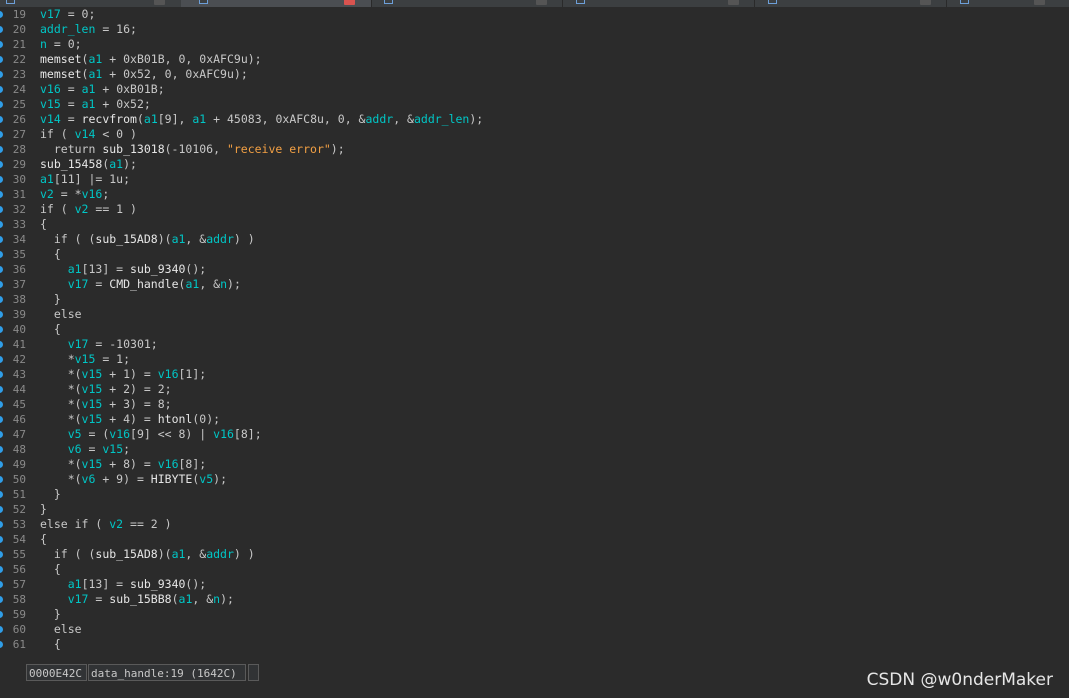 The width and height of the screenshot is (1069, 698). Describe the element at coordinates (534, 404) in the screenshot. I see `code-line: 45 *(v15 + 3) = 8;` at that location.